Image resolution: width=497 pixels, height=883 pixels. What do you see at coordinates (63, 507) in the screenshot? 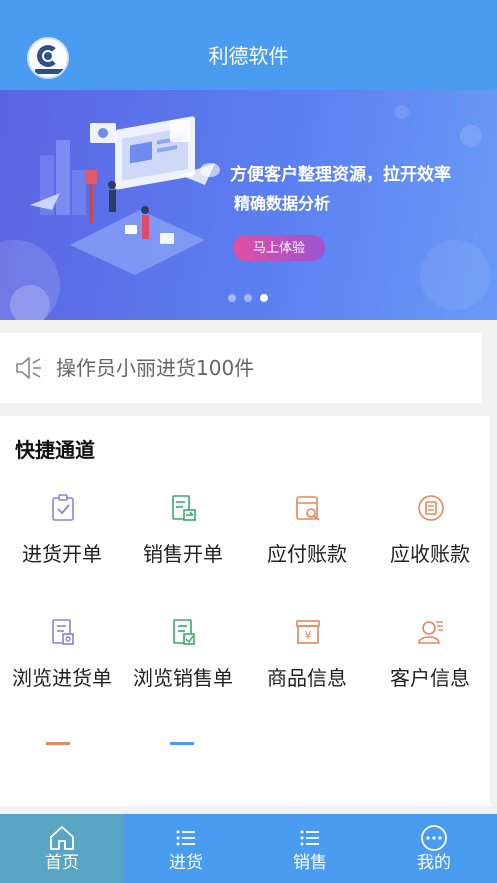
I see `clipboard-check-icon` at bounding box center [63, 507].